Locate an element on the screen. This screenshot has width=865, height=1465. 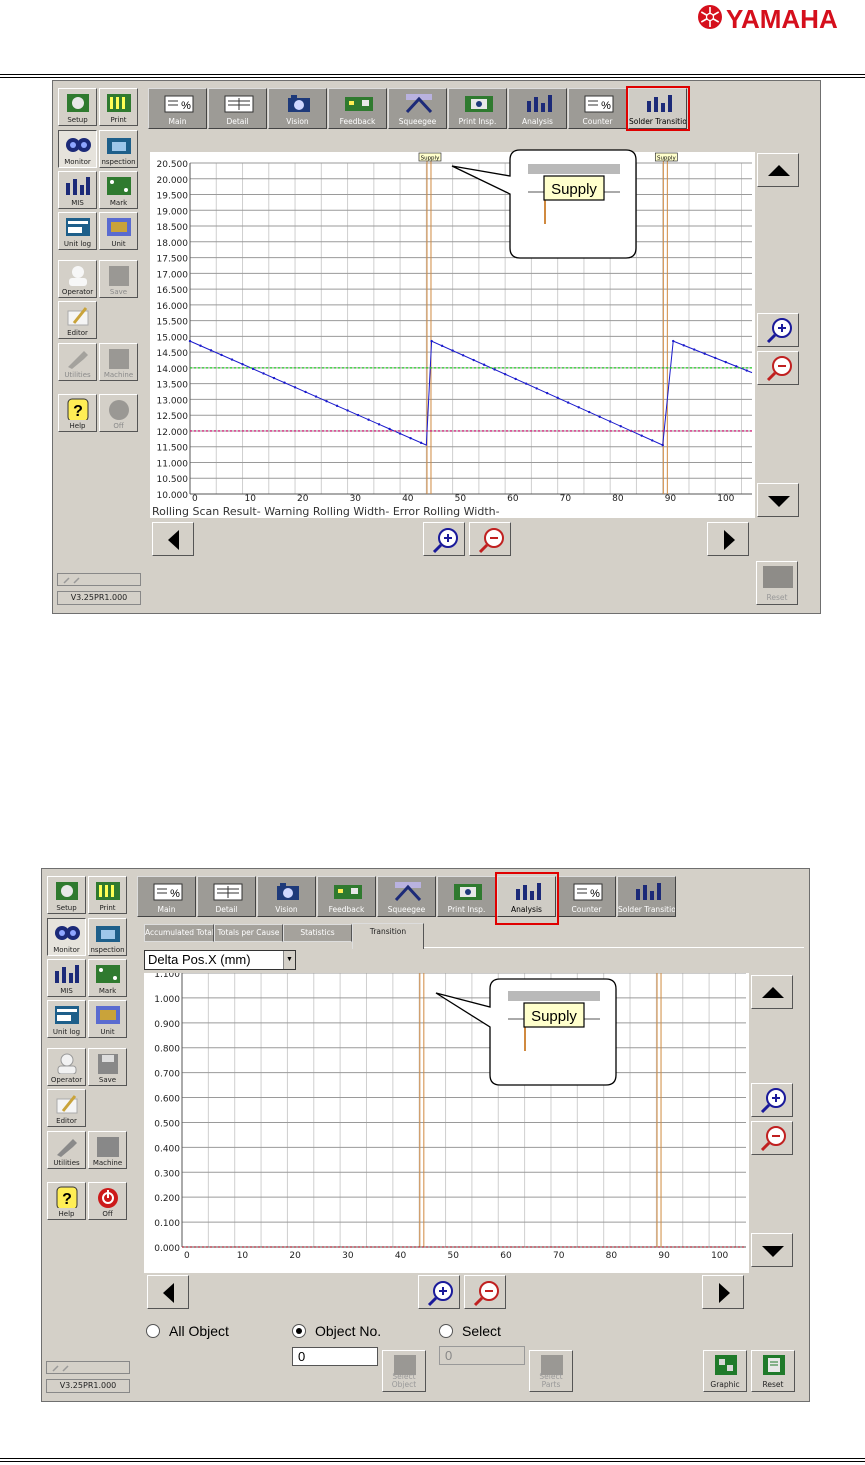
x-tick-label: 80 is located at coordinates (618, 499).